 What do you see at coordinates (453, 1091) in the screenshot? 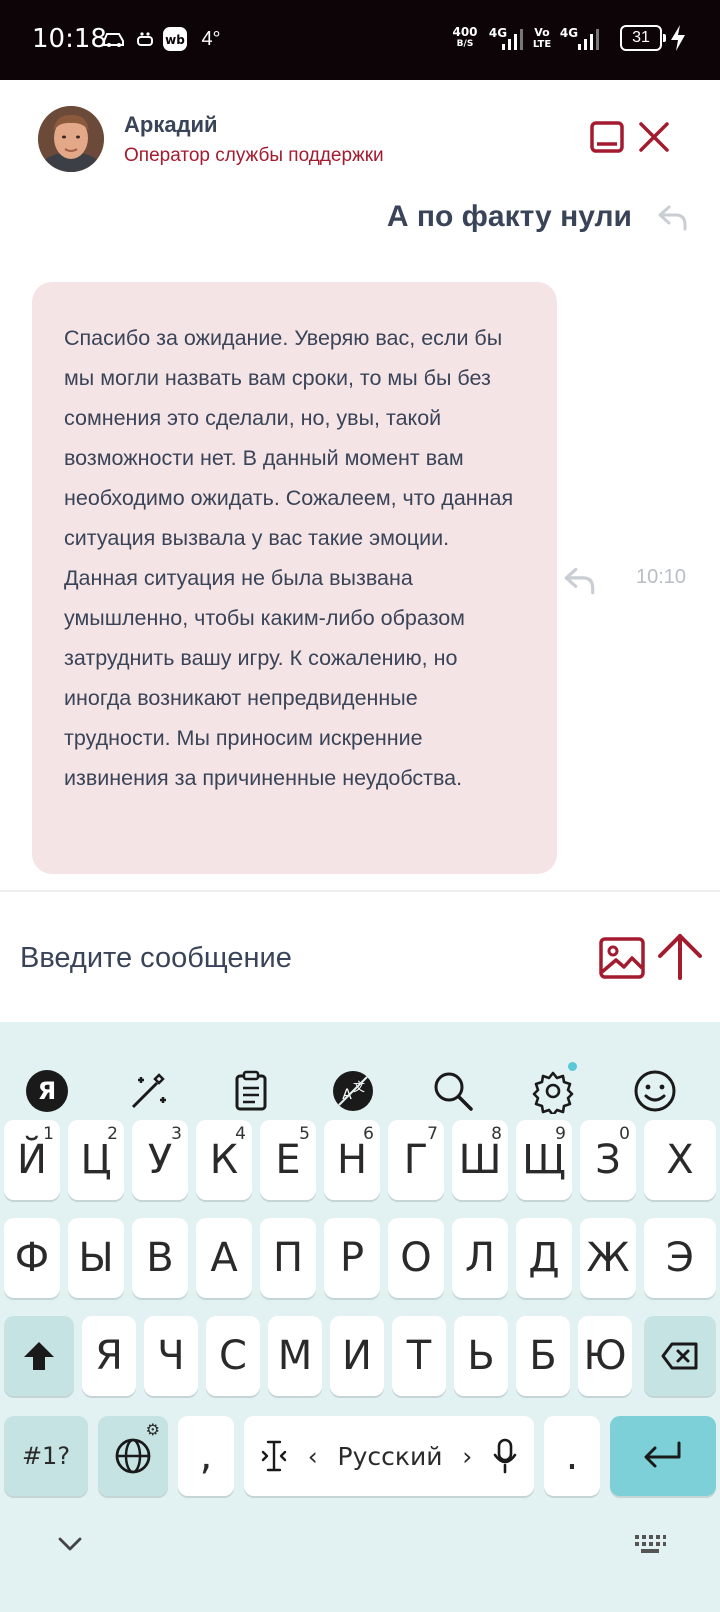
I see `search-icon` at bounding box center [453, 1091].